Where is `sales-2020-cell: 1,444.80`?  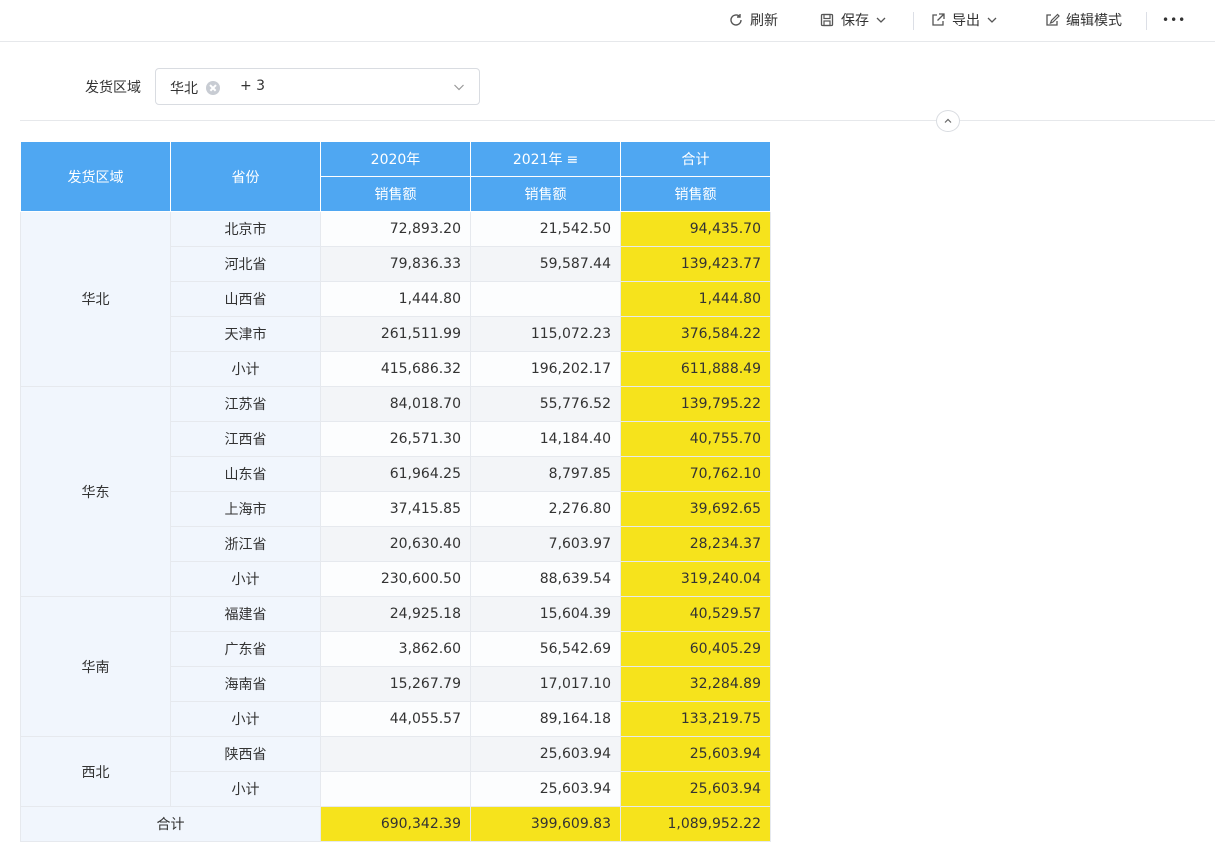
sales-2020-cell: 1,444.80 is located at coordinates (395, 299).